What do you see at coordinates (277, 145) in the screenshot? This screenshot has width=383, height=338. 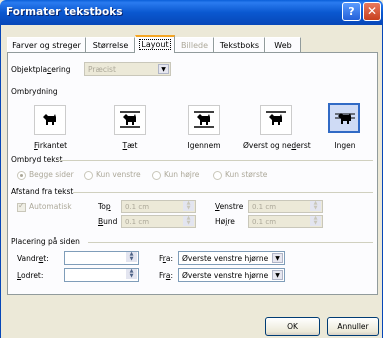 I see `wrap-label-overst-og-nederst: Øverst og nederst` at bounding box center [277, 145].